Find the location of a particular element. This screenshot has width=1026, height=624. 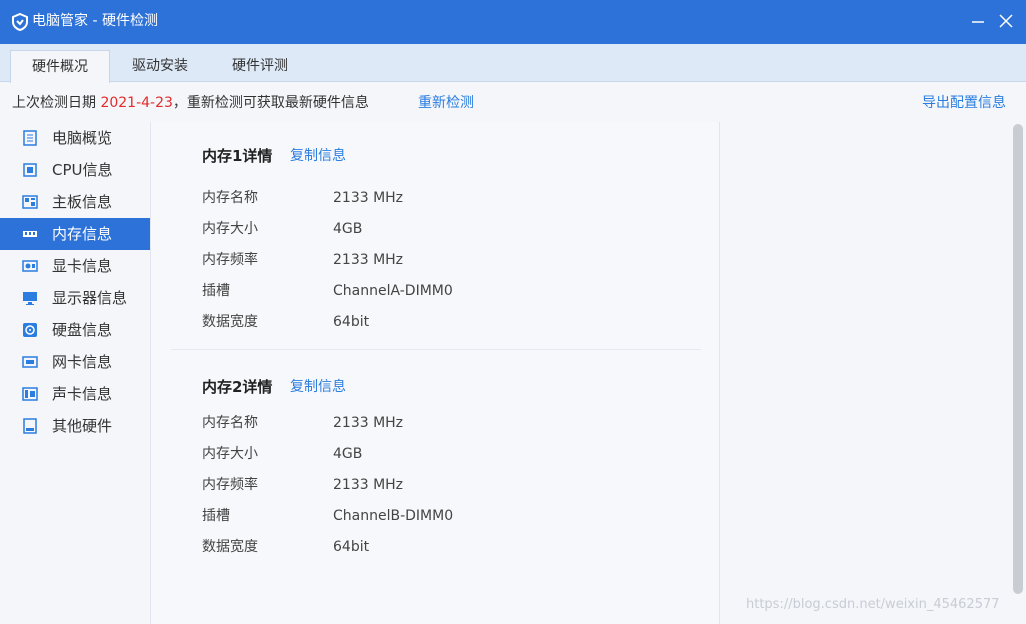

sidebar-item-label: 显卡信息 is located at coordinates (82, 266).